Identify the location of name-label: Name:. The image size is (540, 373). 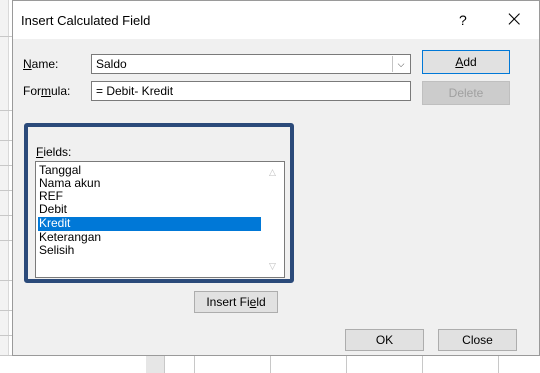
(40, 64).